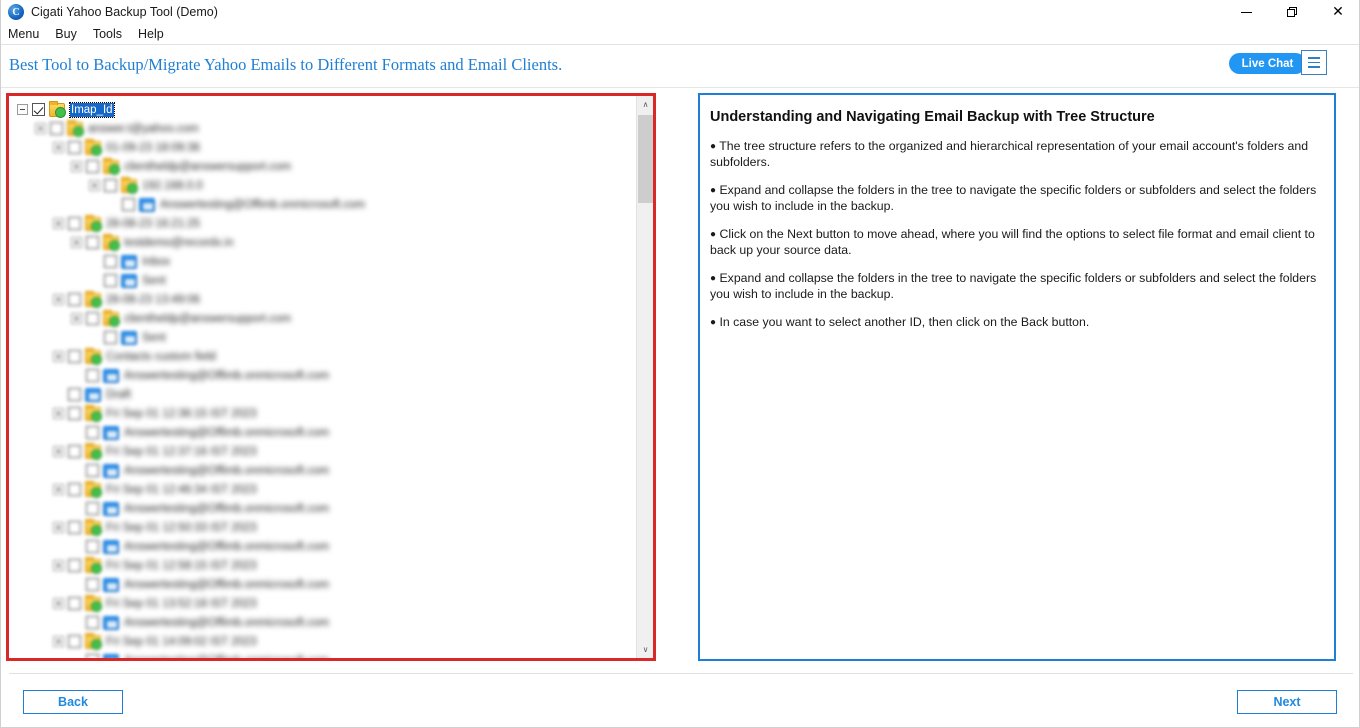  I want to click on tree-node: 01-09-23 18:09:36, so click(321, 147).